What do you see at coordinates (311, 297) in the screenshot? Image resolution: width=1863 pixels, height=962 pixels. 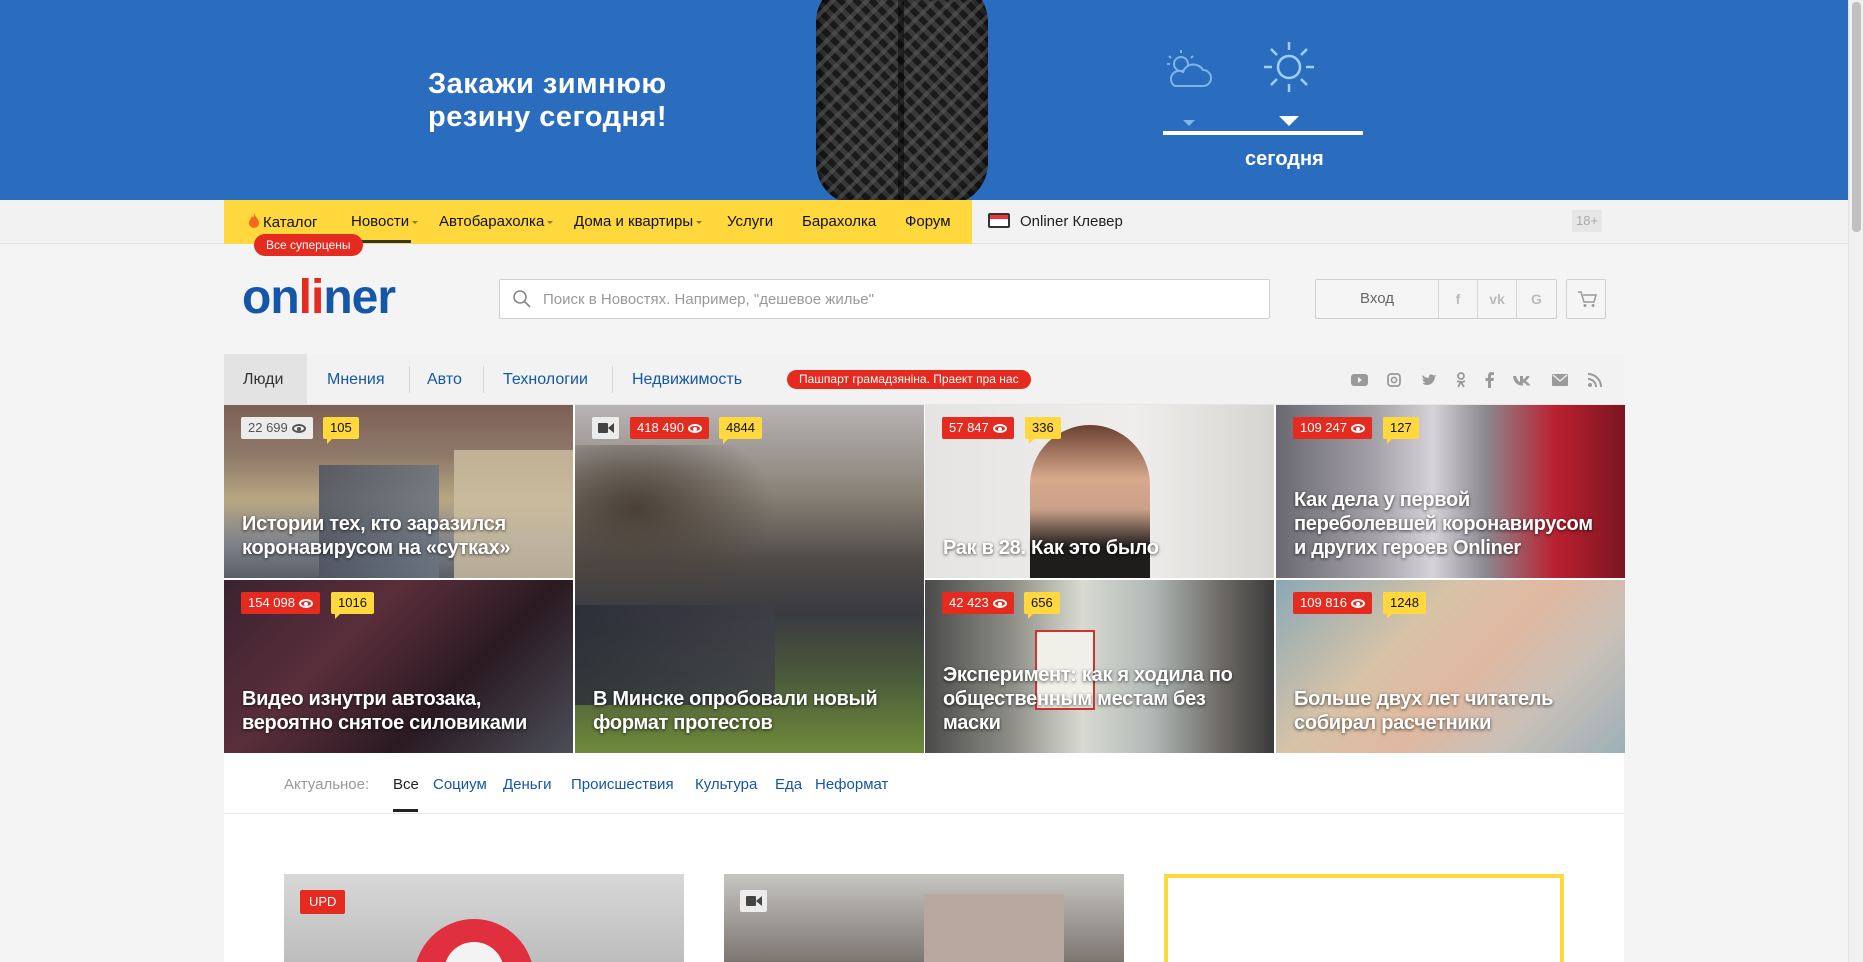 I see `logo-part: li` at bounding box center [311, 297].